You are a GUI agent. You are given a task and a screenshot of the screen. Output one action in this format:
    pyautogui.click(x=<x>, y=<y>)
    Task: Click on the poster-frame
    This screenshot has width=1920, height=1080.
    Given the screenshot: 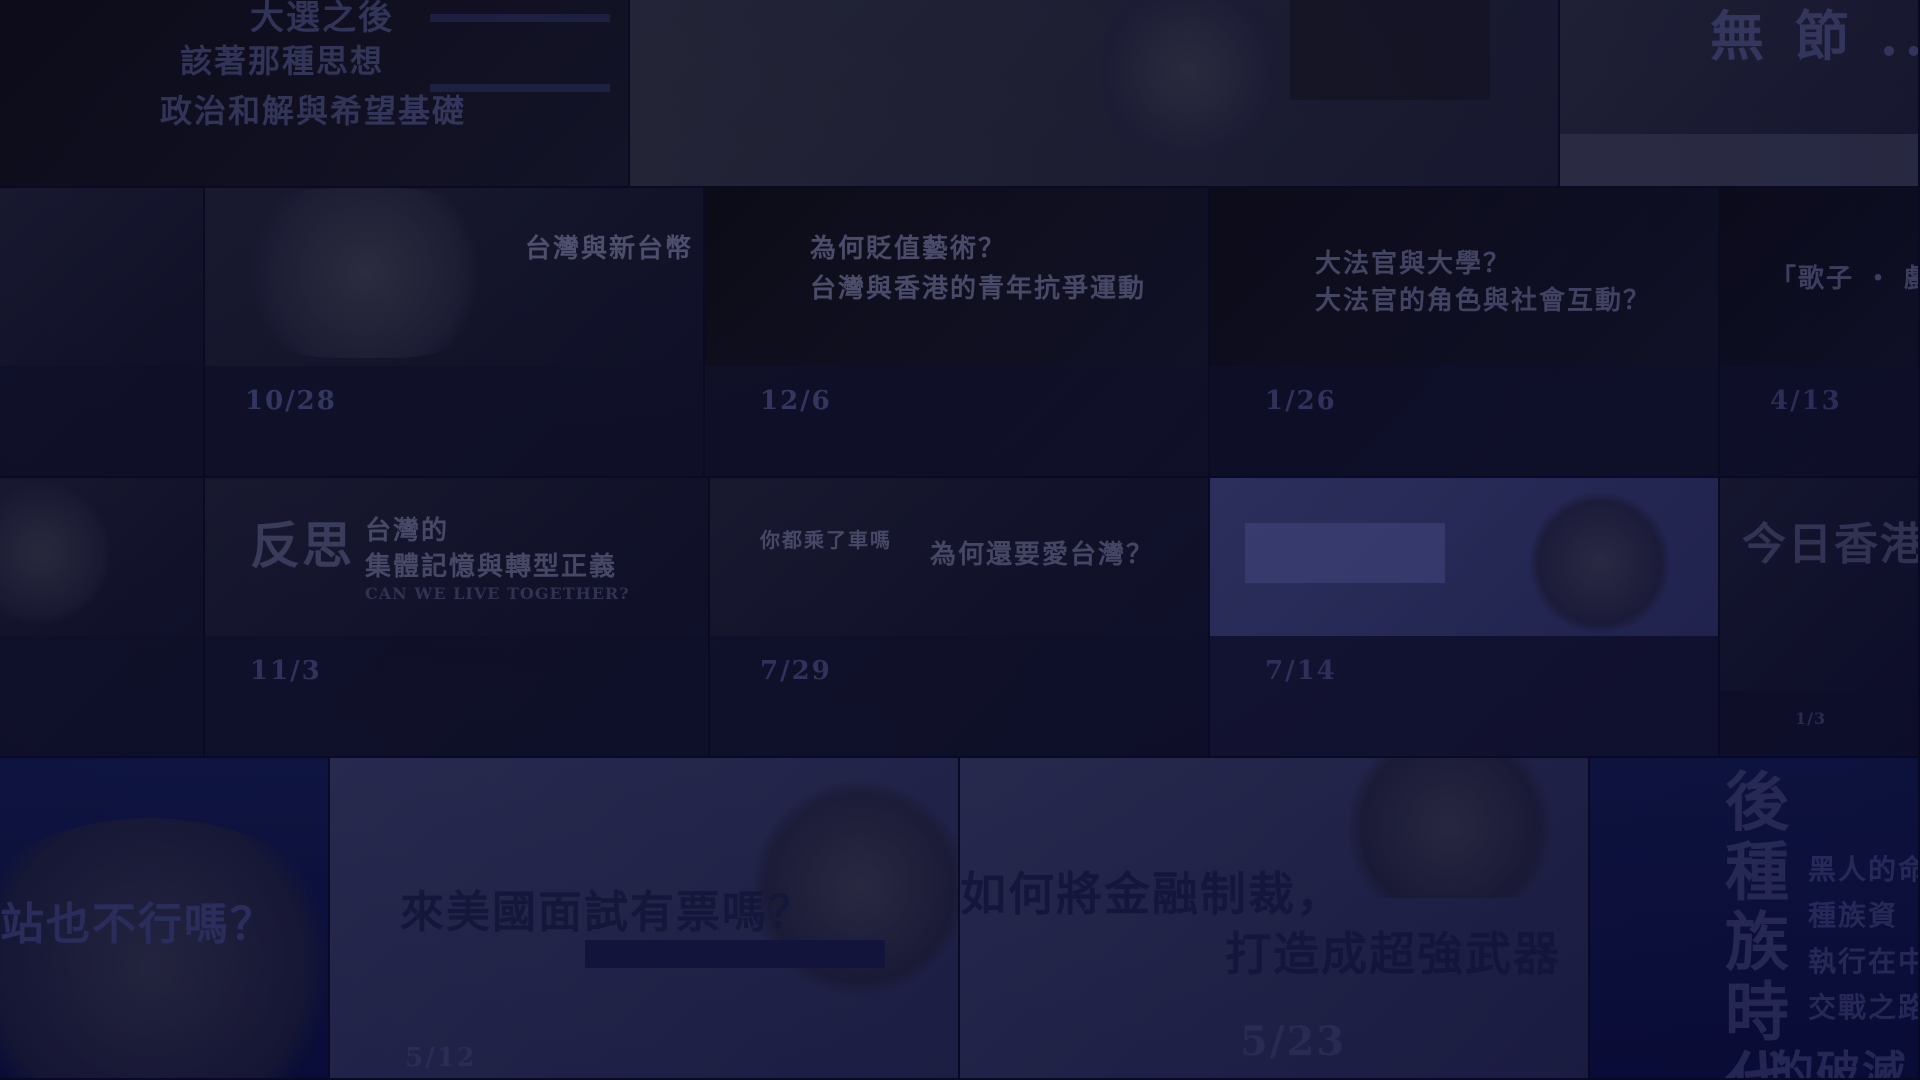 What is the action you would take?
    pyautogui.click(x=1390, y=50)
    